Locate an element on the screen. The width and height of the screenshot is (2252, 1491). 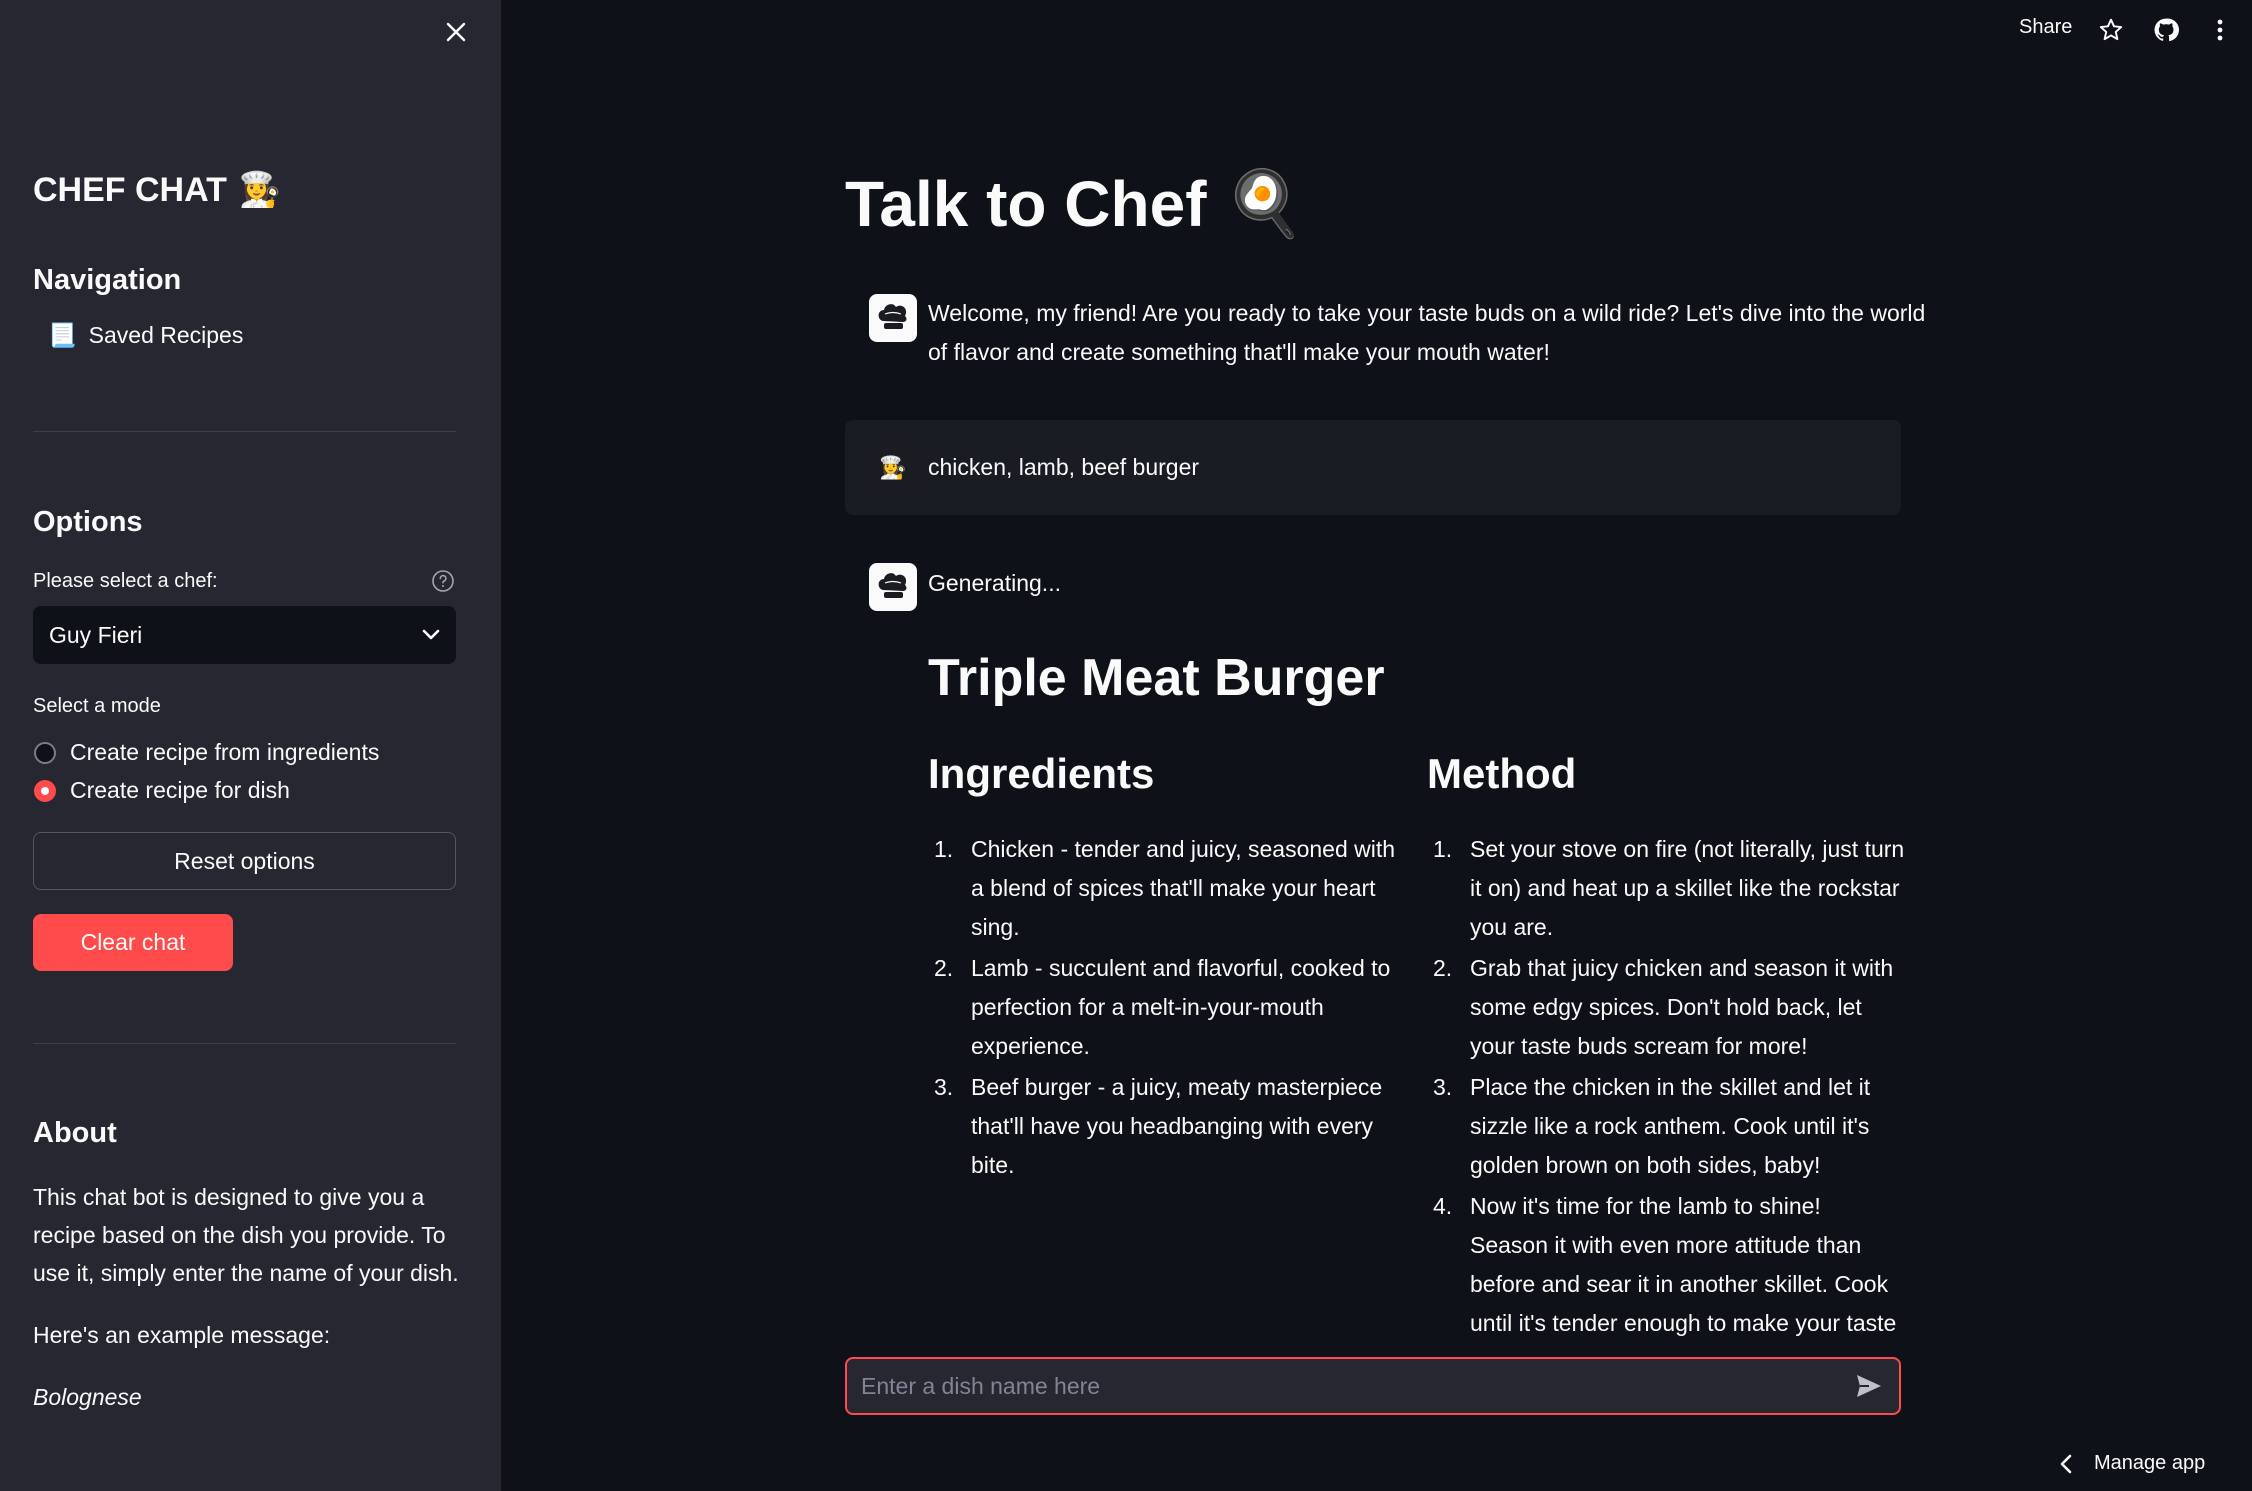
reset-options-button: Reset options is located at coordinates (244, 861).